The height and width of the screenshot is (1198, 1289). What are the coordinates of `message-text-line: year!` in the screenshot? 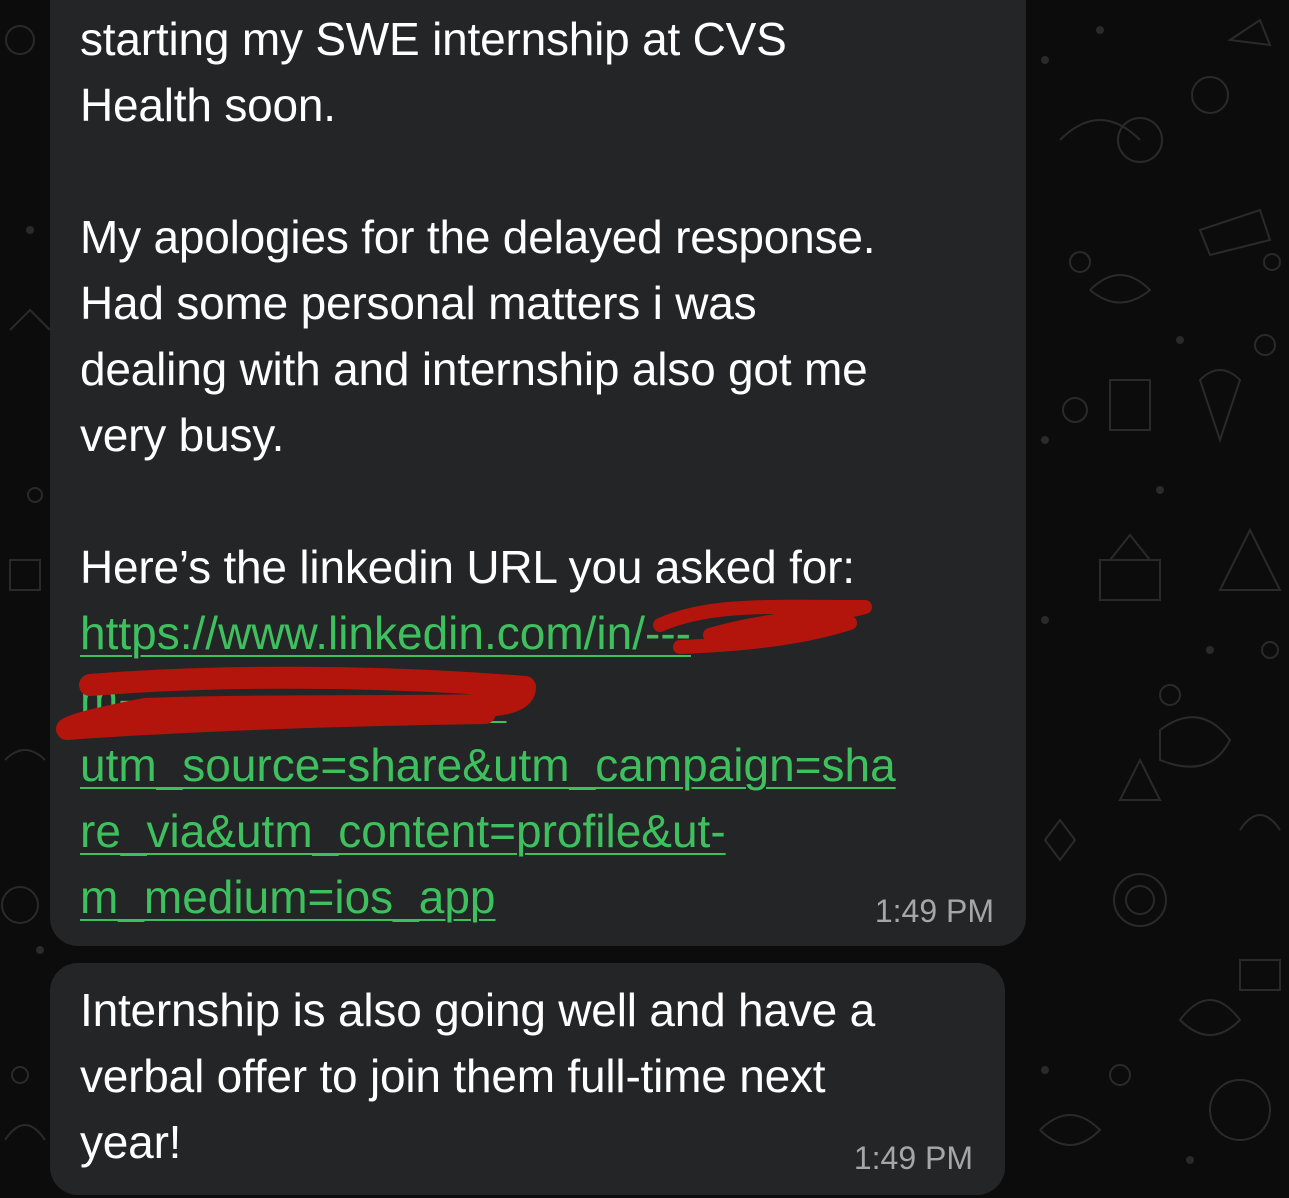 It's located at (131, 1142).